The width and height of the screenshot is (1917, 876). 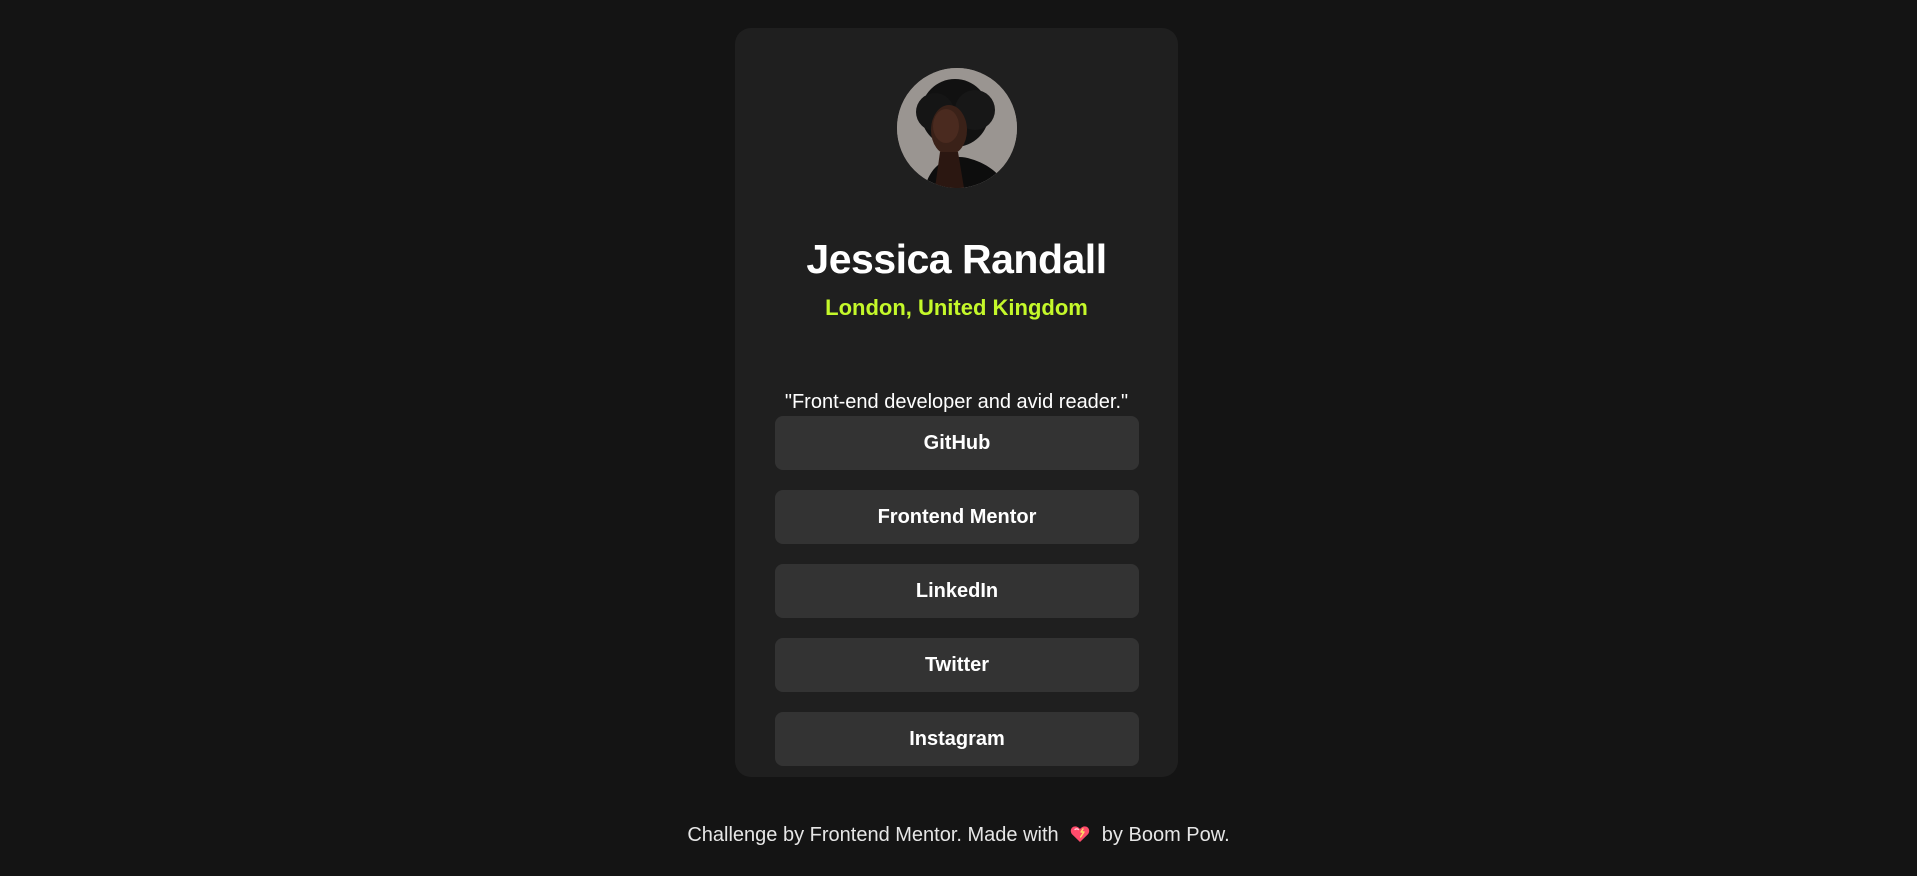 I want to click on footer-suffix: by Boom Pow., so click(x=1165, y=835).